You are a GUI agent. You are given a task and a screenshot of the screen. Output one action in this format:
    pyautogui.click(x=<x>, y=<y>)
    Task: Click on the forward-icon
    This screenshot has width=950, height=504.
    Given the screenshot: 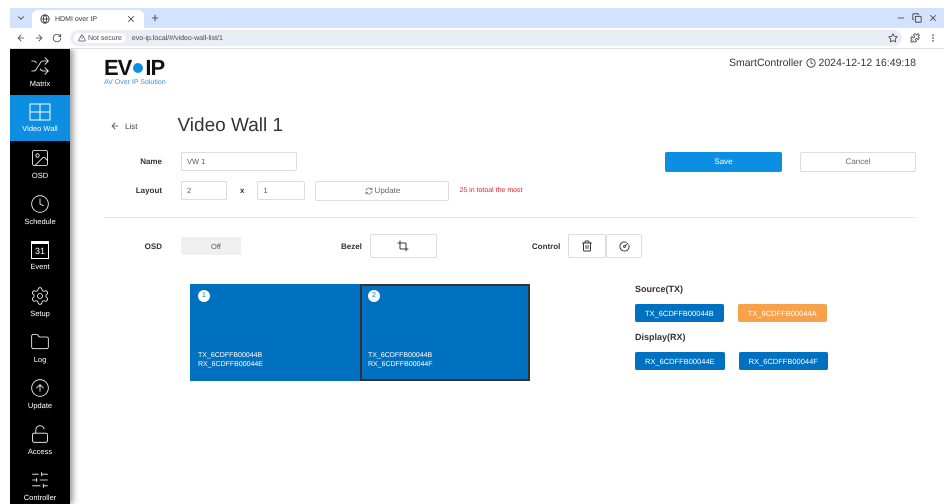 What is the action you would take?
    pyautogui.click(x=39, y=38)
    